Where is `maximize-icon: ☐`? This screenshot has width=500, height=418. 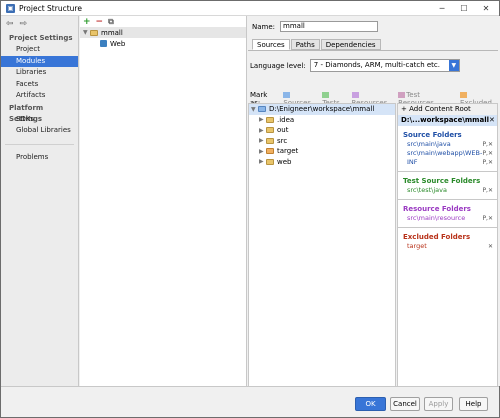 maximize-icon: ☐ is located at coordinates (464, 8).